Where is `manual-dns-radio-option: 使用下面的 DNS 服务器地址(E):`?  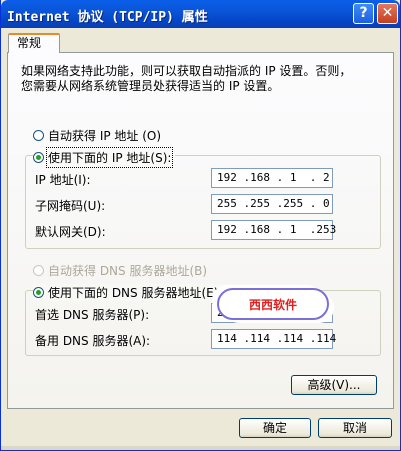 manual-dns-radio-option: 使用下面的 DNS 服务器地址(E): is located at coordinates (130, 292).